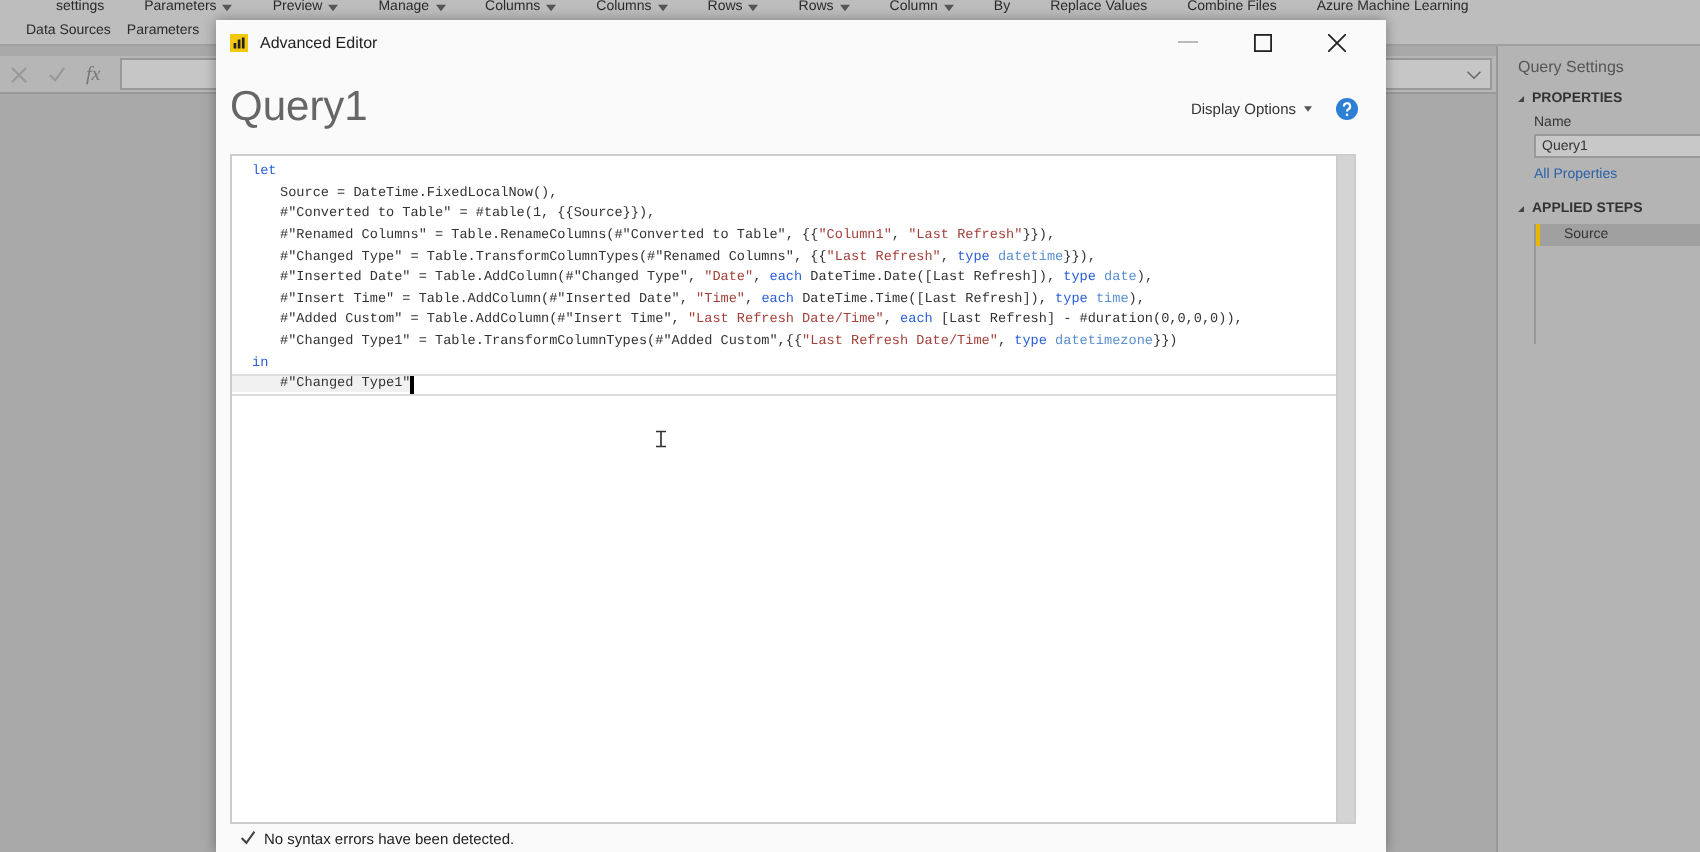 The image size is (1700, 852). I want to click on maximize-icon, so click(1263, 42).